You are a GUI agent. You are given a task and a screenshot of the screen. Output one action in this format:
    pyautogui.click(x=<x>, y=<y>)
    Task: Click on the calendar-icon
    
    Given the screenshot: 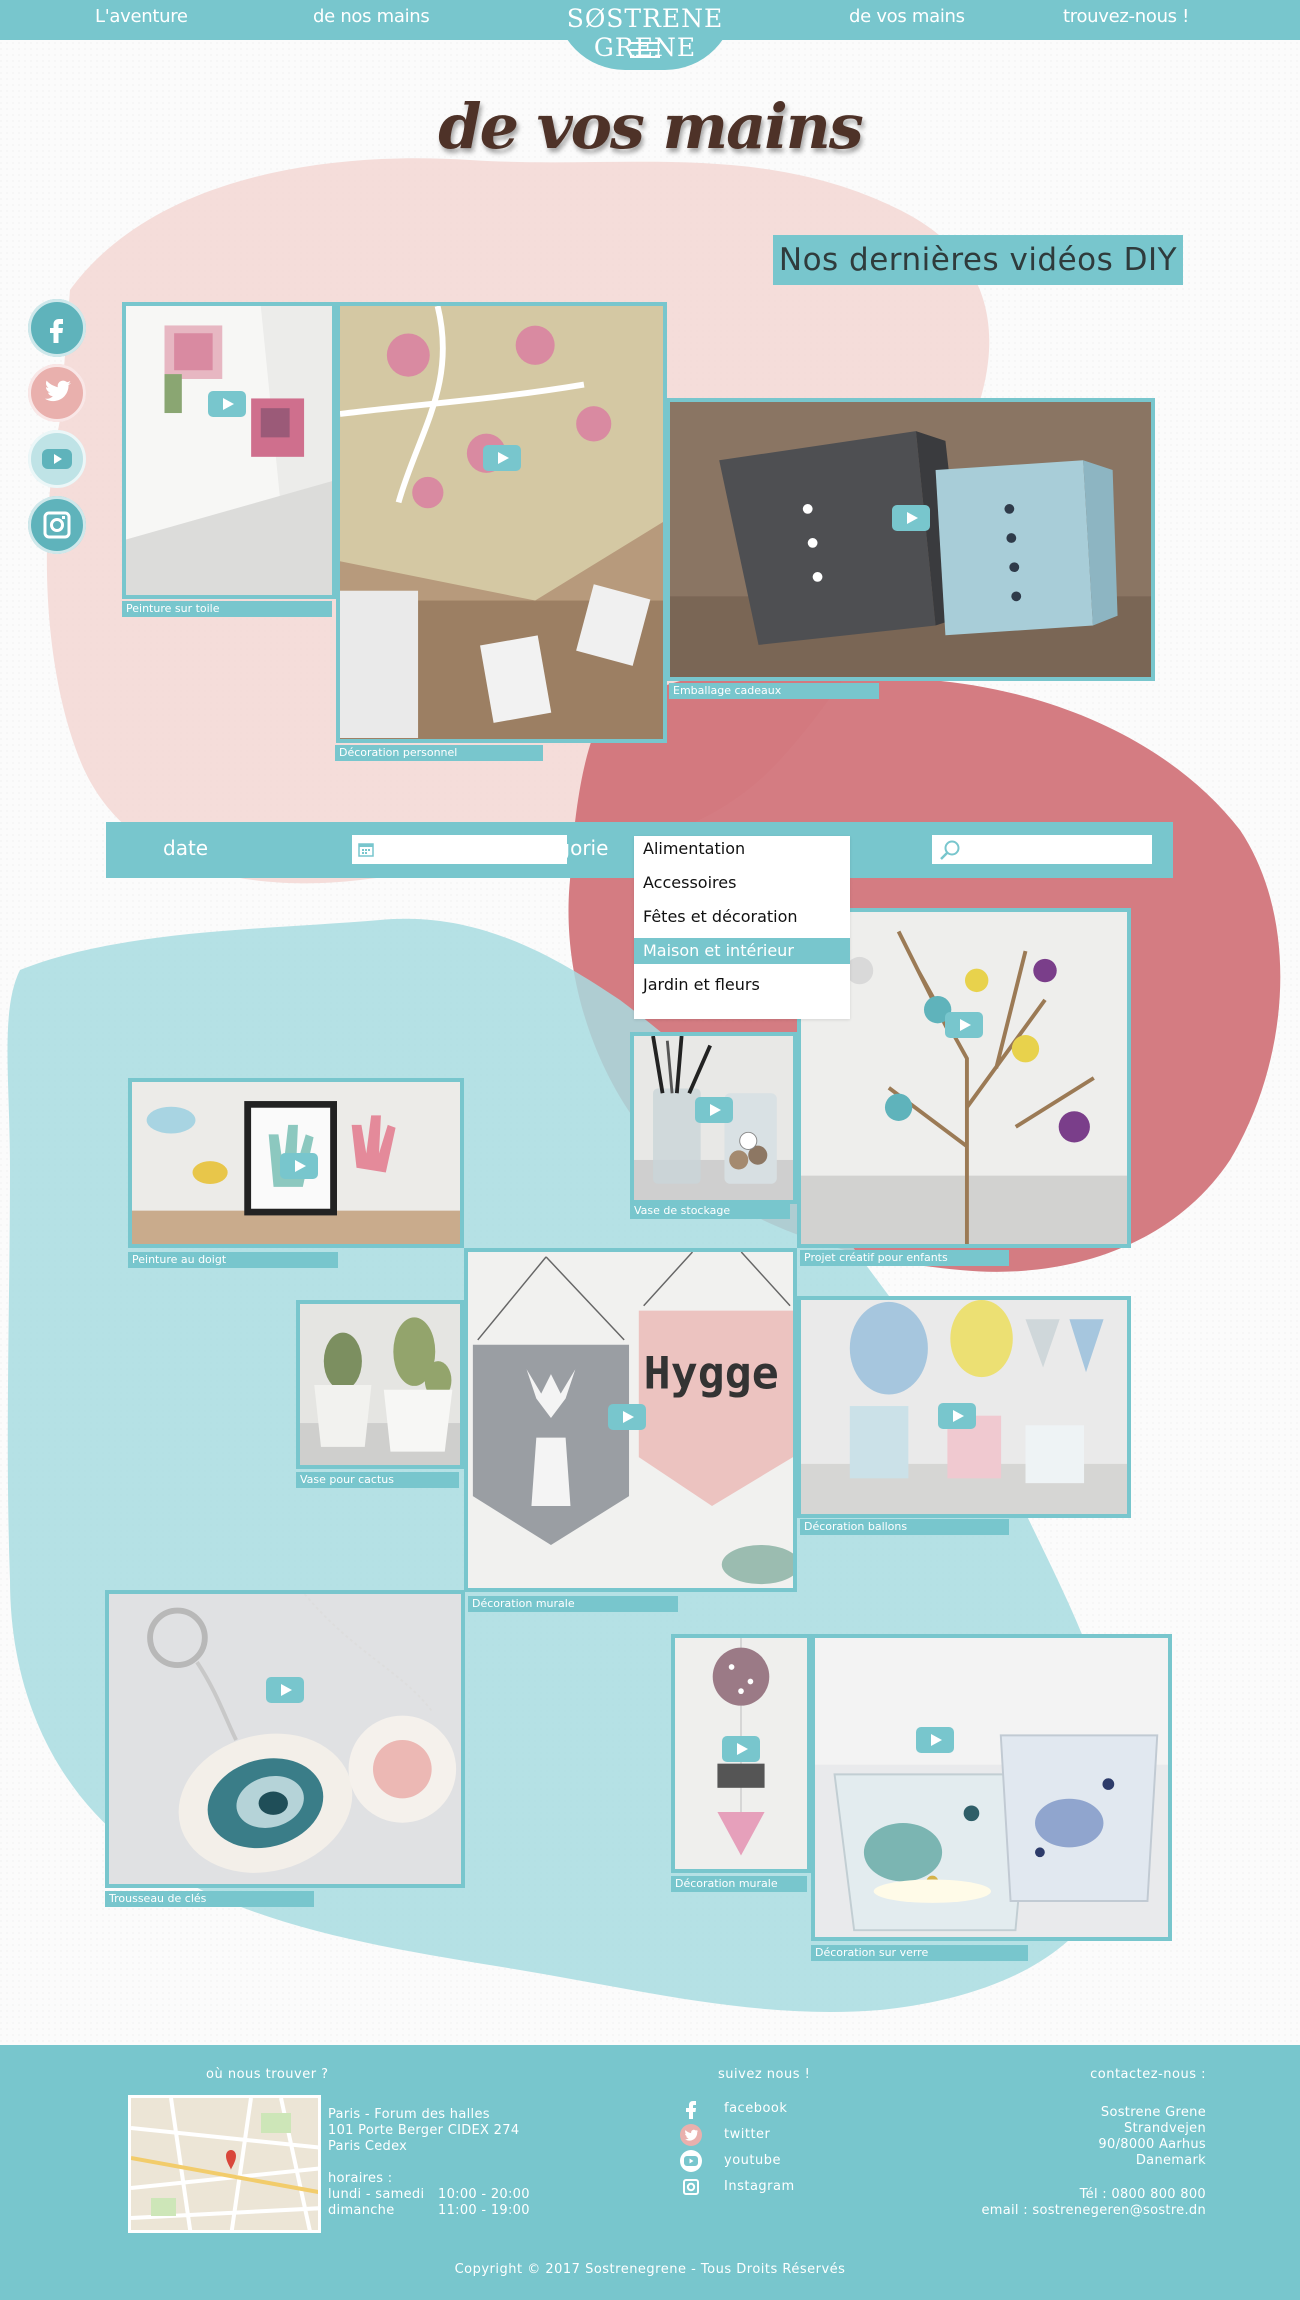 What is the action you would take?
    pyautogui.click(x=366, y=849)
    